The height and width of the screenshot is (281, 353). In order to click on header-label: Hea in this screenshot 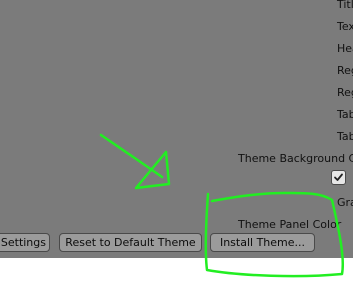, I will do `click(345, 48)`.